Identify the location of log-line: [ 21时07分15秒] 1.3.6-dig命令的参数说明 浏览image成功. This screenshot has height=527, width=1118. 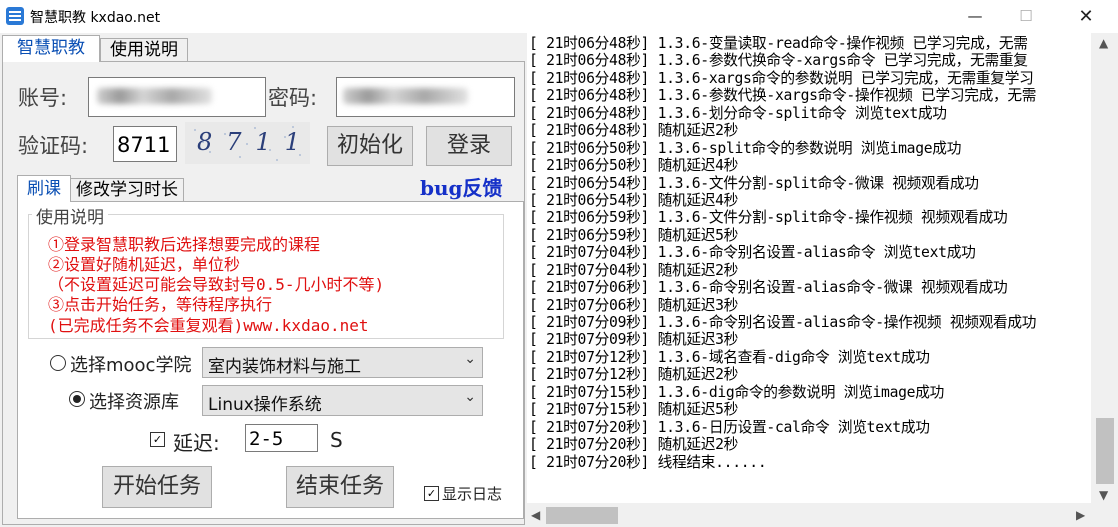
(736, 392).